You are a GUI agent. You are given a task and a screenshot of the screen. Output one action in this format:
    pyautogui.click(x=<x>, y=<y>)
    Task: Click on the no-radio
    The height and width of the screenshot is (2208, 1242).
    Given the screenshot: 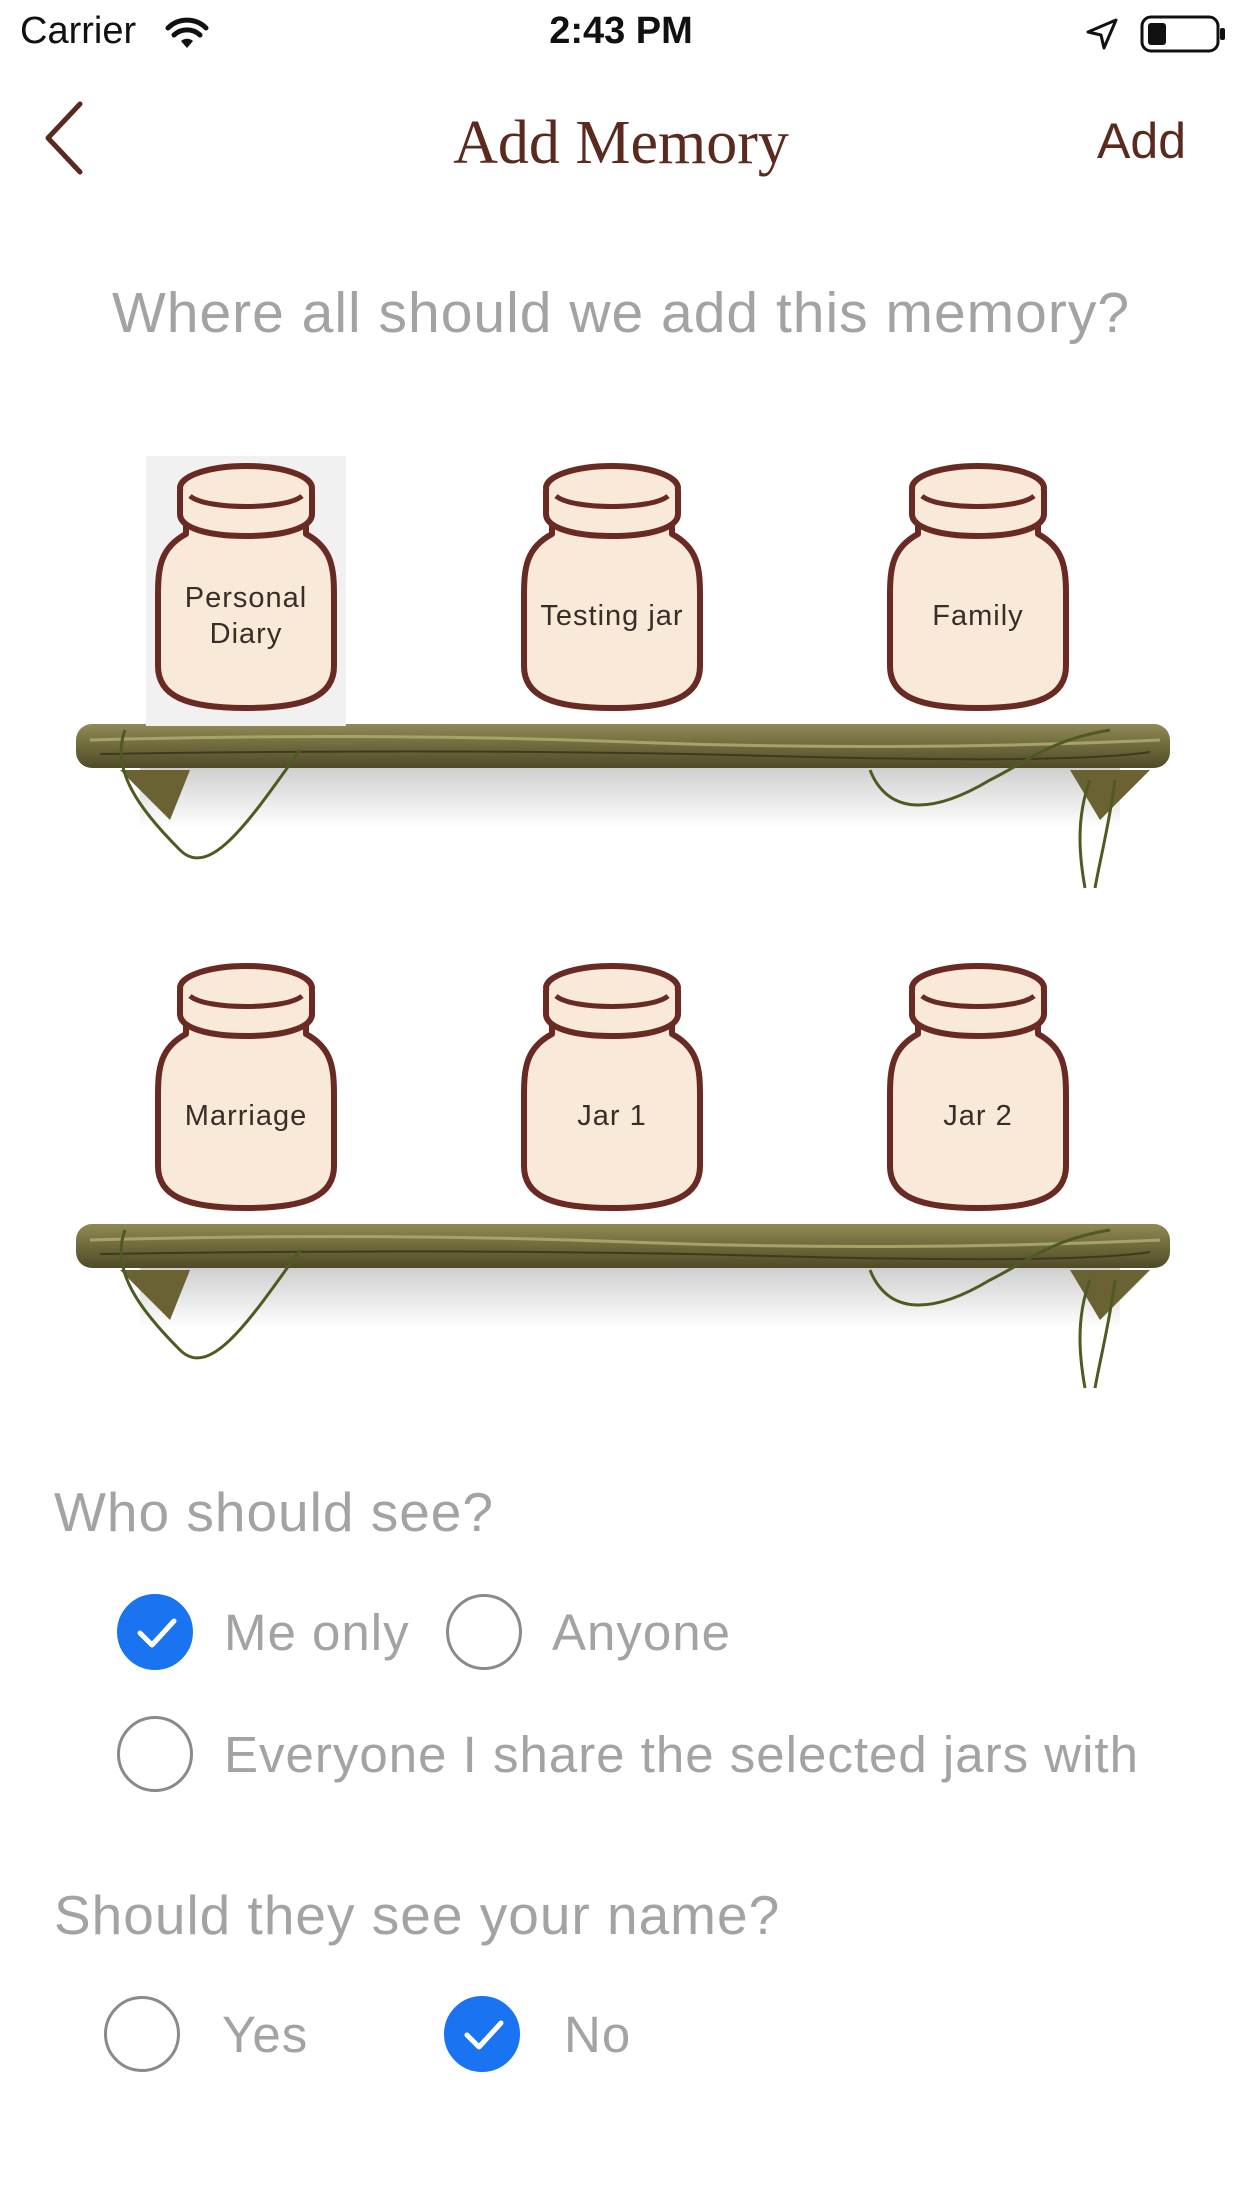 What is the action you would take?
    pyautogui.click(x=482, y=2034)
    